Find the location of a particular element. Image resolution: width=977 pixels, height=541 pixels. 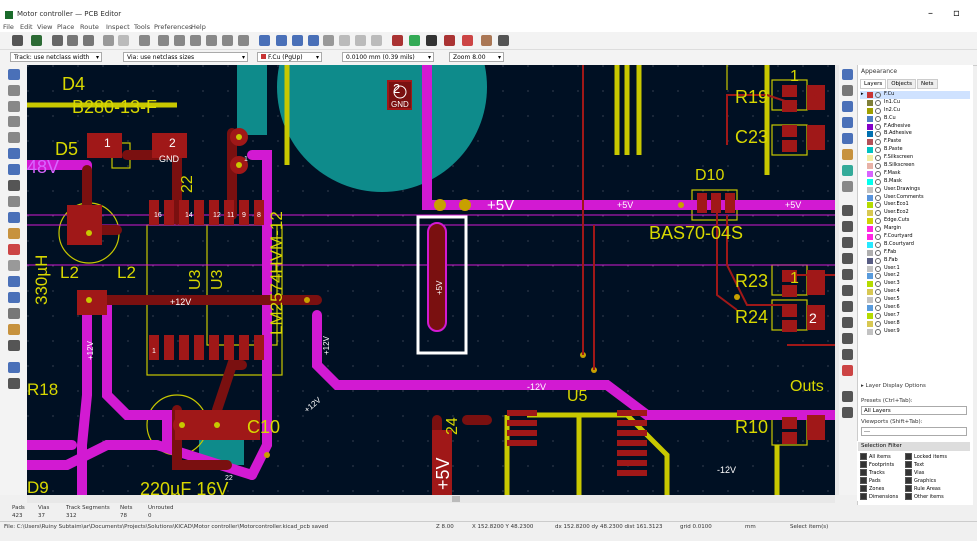

add-textbox-icon is located at coordinates (847, 322).